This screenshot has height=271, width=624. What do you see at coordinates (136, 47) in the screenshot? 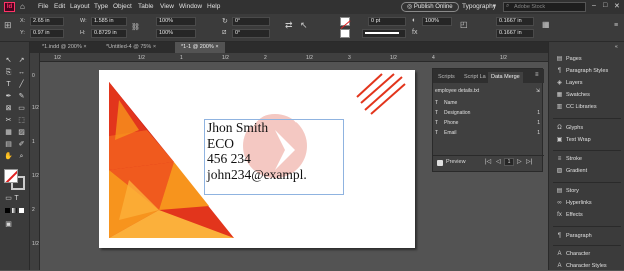
I see `tab-document-2: *Untitled-4 @ 75% ×` at bounding box center [136, 47].